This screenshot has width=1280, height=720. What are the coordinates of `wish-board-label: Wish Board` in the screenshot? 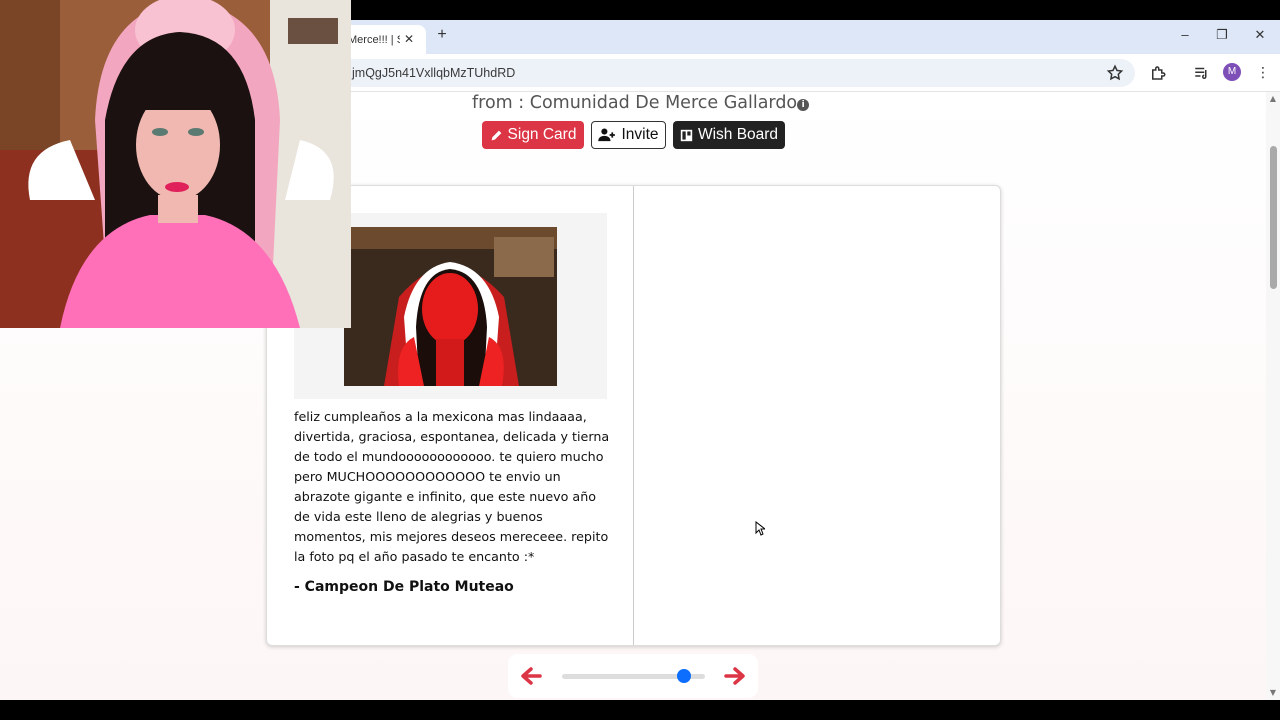 It's located at (738, 134).